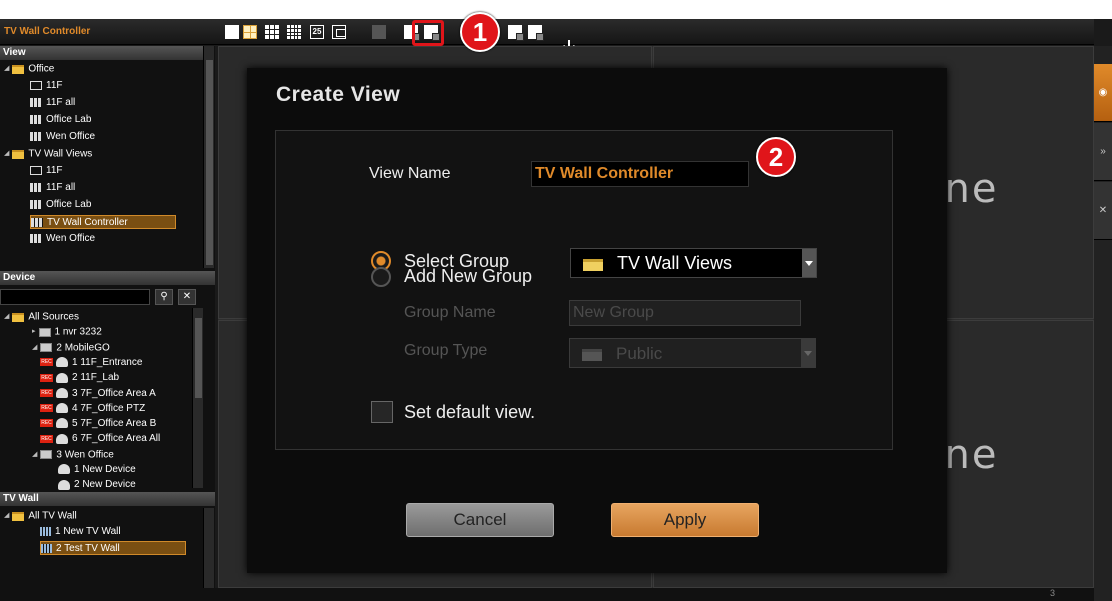  What do you see at coordinates (107, 499) in the screenshot?
I see `tvwall-section-header: TV Wall` at bounding box center [107, 499].